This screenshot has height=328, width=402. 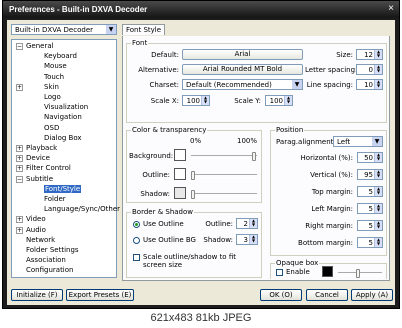 What do you see at coordinates (369, 84) in the screenshot?
I see `line-spacing-spin: 10 ▲ ▼` at bounding box center [369, 84].